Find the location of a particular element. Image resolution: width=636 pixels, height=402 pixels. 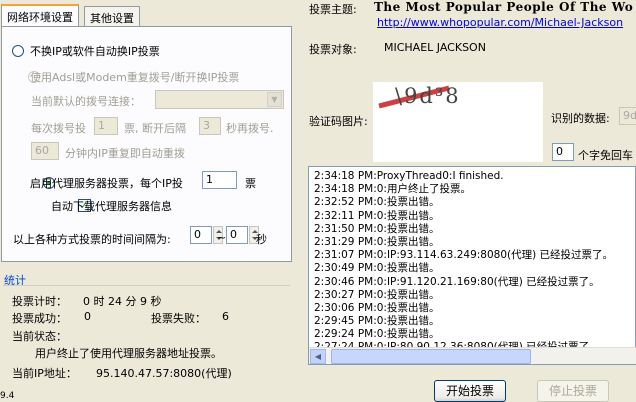

stats-divider is located at coordinates (146, 285).